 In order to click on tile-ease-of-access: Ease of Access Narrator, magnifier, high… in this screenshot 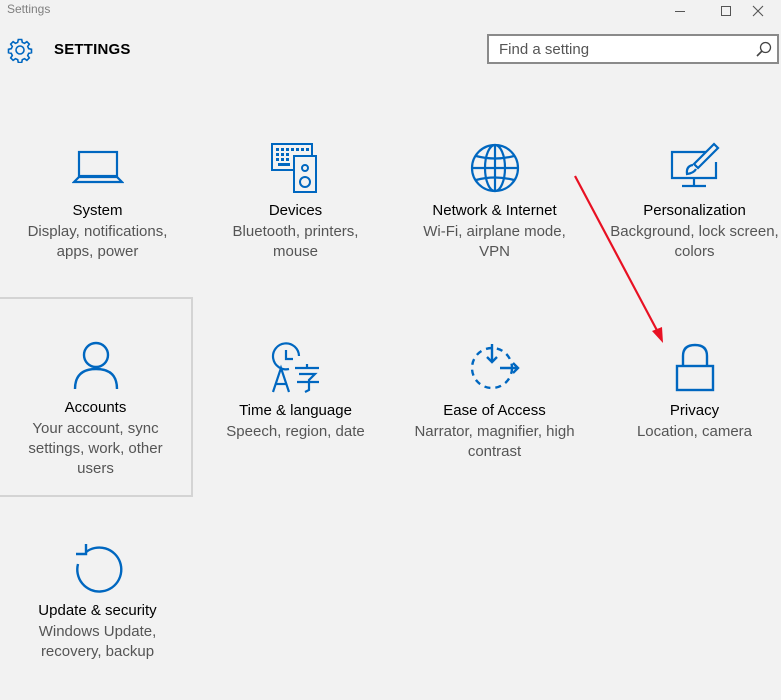, I will do `click(494, 400)`.